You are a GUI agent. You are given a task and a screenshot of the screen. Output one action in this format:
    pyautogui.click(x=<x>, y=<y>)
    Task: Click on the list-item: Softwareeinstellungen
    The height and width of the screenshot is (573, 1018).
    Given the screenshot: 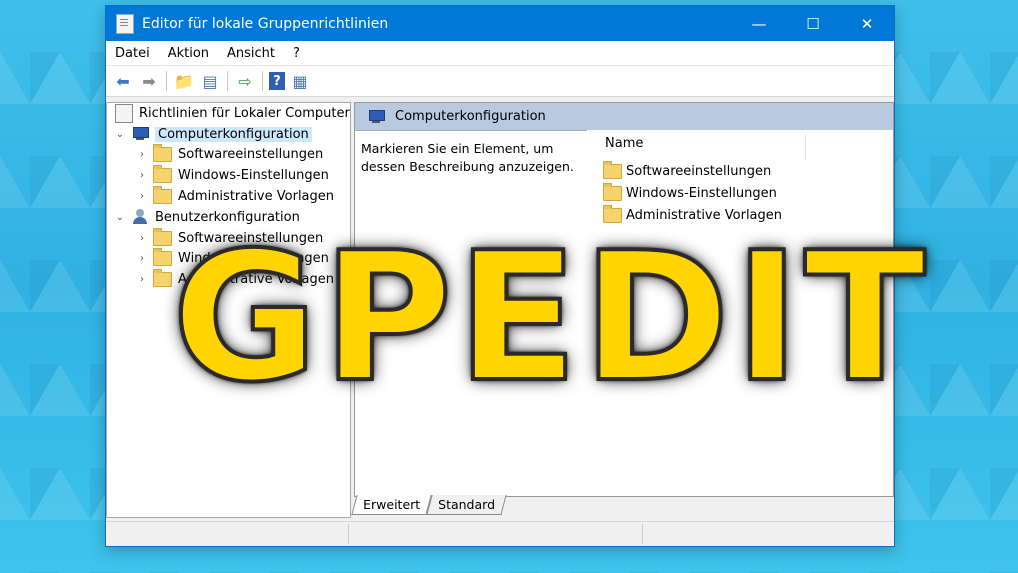 What is the action you would take?
    pyautogui.click(x=687, y=170)
    